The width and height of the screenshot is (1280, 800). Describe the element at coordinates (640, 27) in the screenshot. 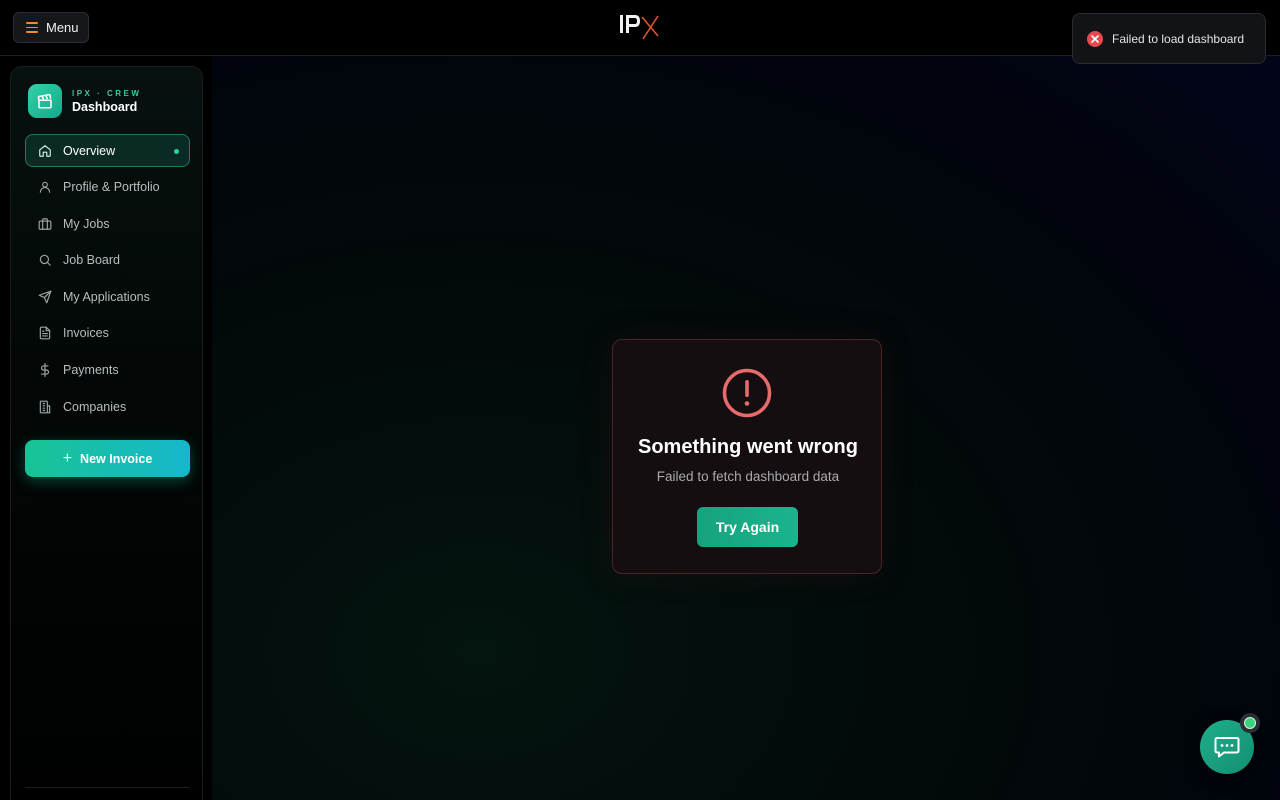

I see `ipx-logo` at that location.